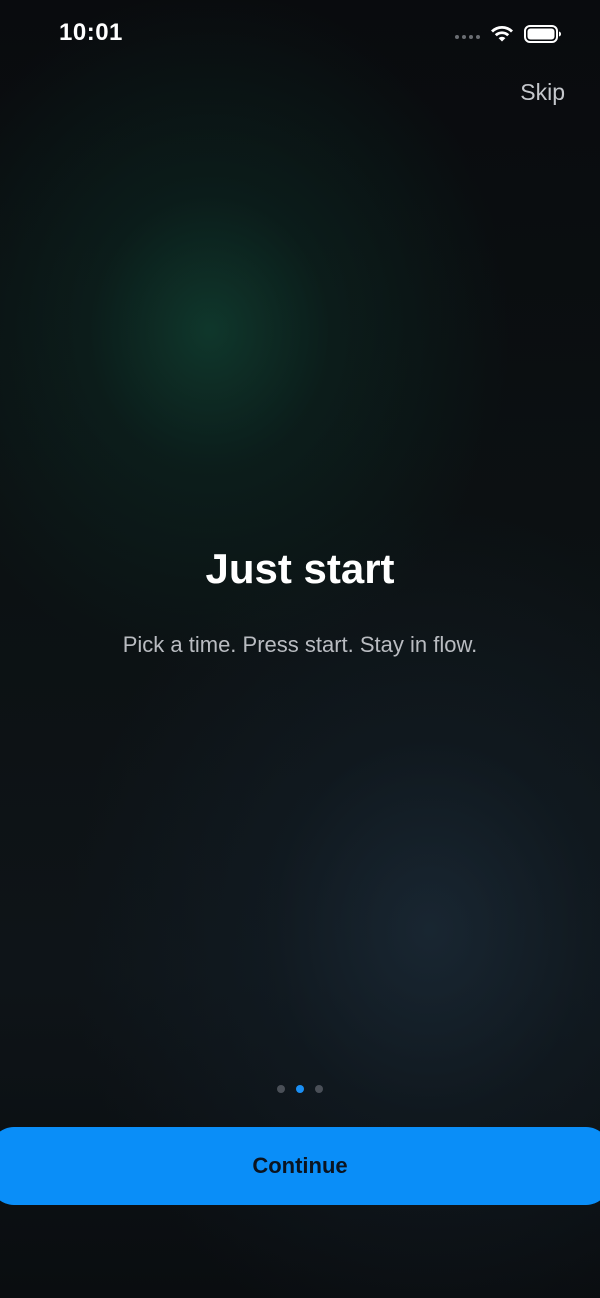 The width and height of the screenshot is (600, 1298). Describe the element at coordinates (502, 33) in the screenshot. I see `wifi-icon` at that location.